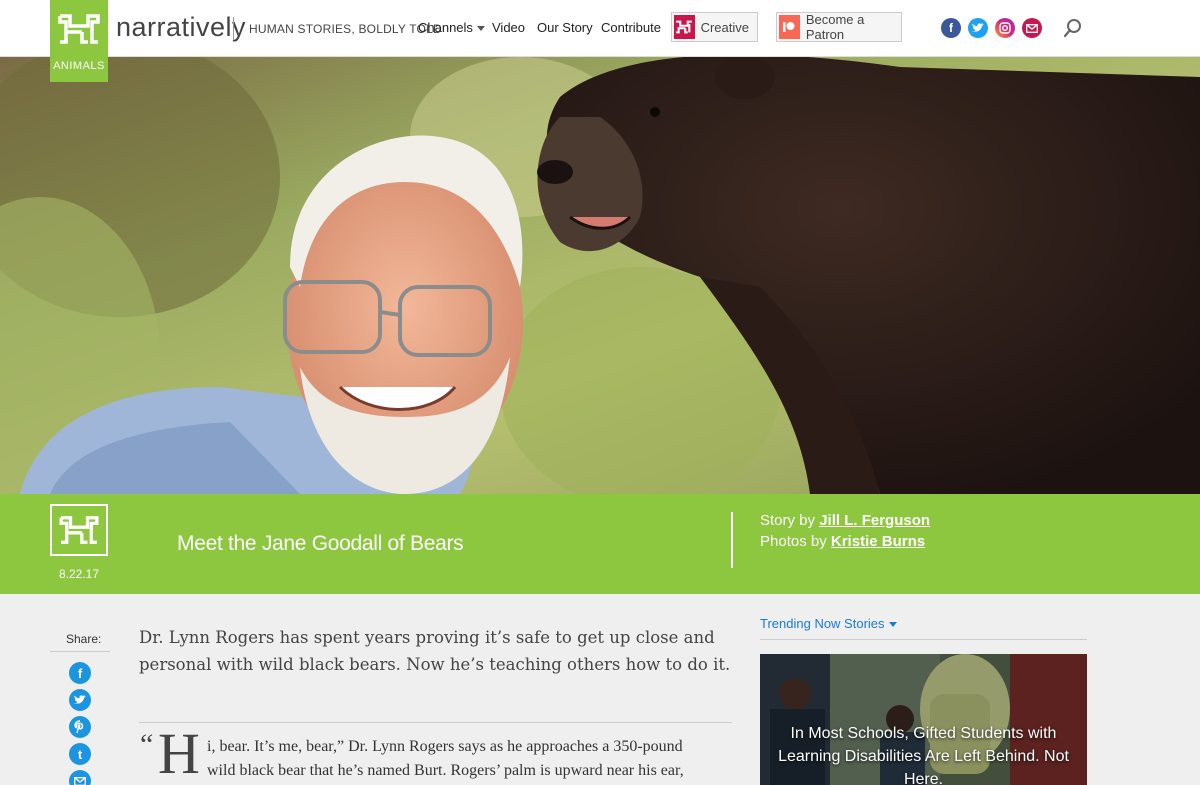 This screenshot has width=1200, height=785. I want to click on share-twitter-icon, so click(80, 700).